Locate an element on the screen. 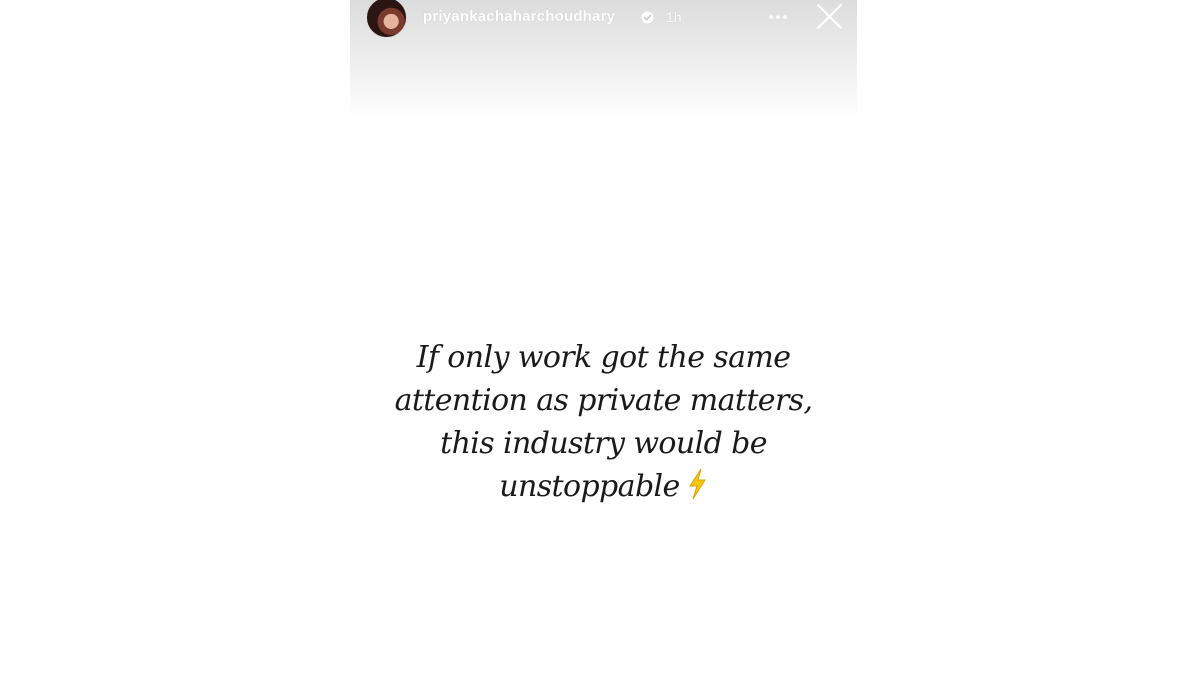 Image resolution: width=1200 pixels, height=675 pixels. username: priyankachaharchoudhary is located at coordinates (519, 16).